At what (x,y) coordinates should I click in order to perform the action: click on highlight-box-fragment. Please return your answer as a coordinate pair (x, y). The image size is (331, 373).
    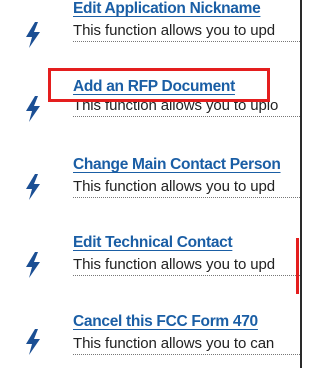
    Looking at the image, I should click on (297, 266).